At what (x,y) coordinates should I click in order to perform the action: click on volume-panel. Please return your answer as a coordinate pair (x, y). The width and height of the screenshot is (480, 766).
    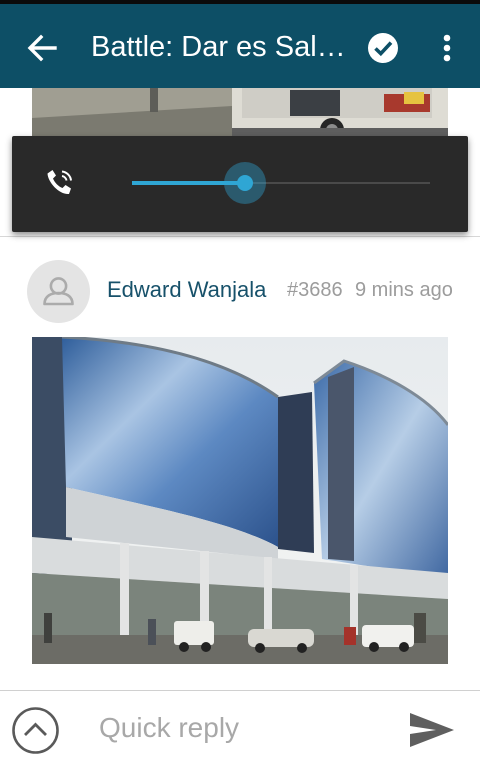
    Looking at the image, I should click on (240, 184).